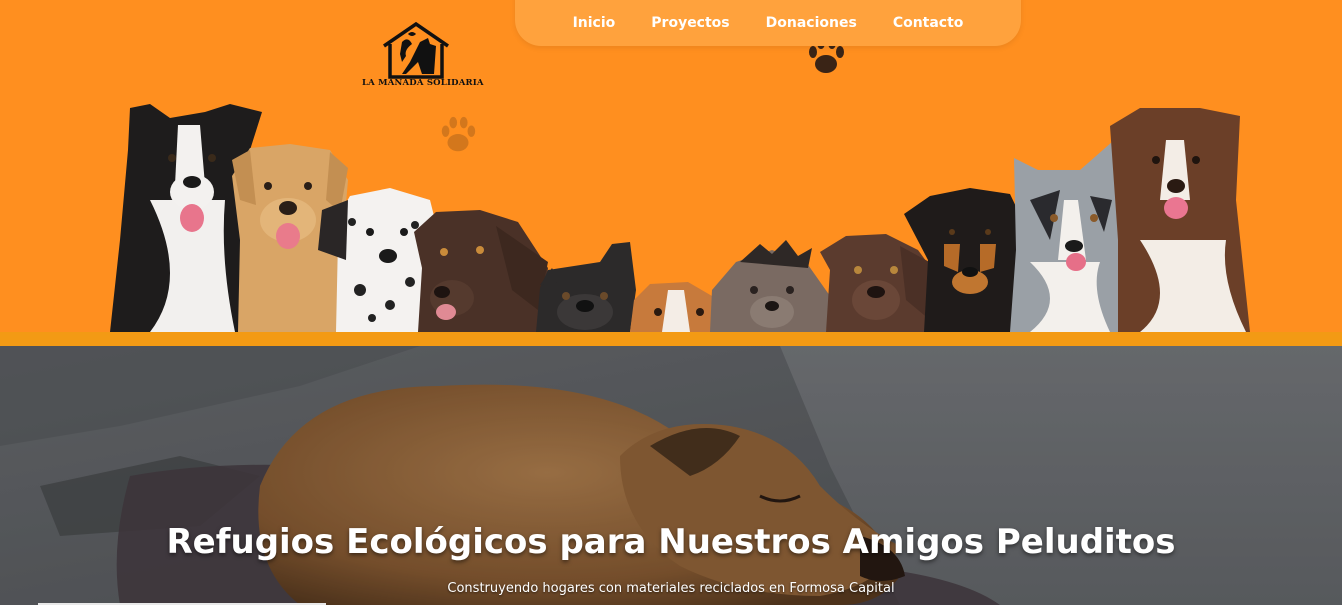 This screenshot has height=605, width=1342. Describe the element at coordinates (481, 271) in the screenshot. I see `dog-labrador-chocolate` at that location.